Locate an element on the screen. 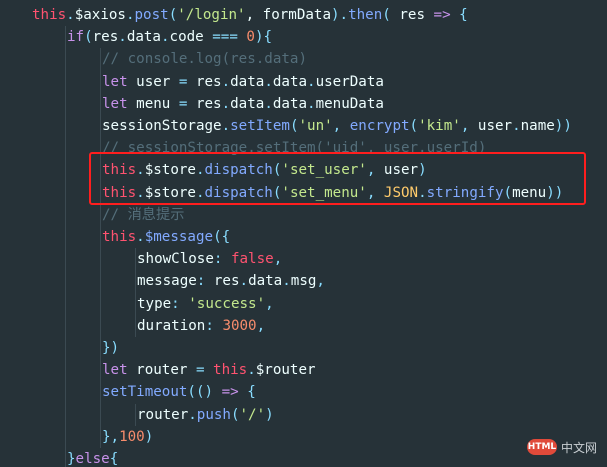 The width and height of the screenshot is (607, 467). code-token: duration is located at coordinates (171, 325).